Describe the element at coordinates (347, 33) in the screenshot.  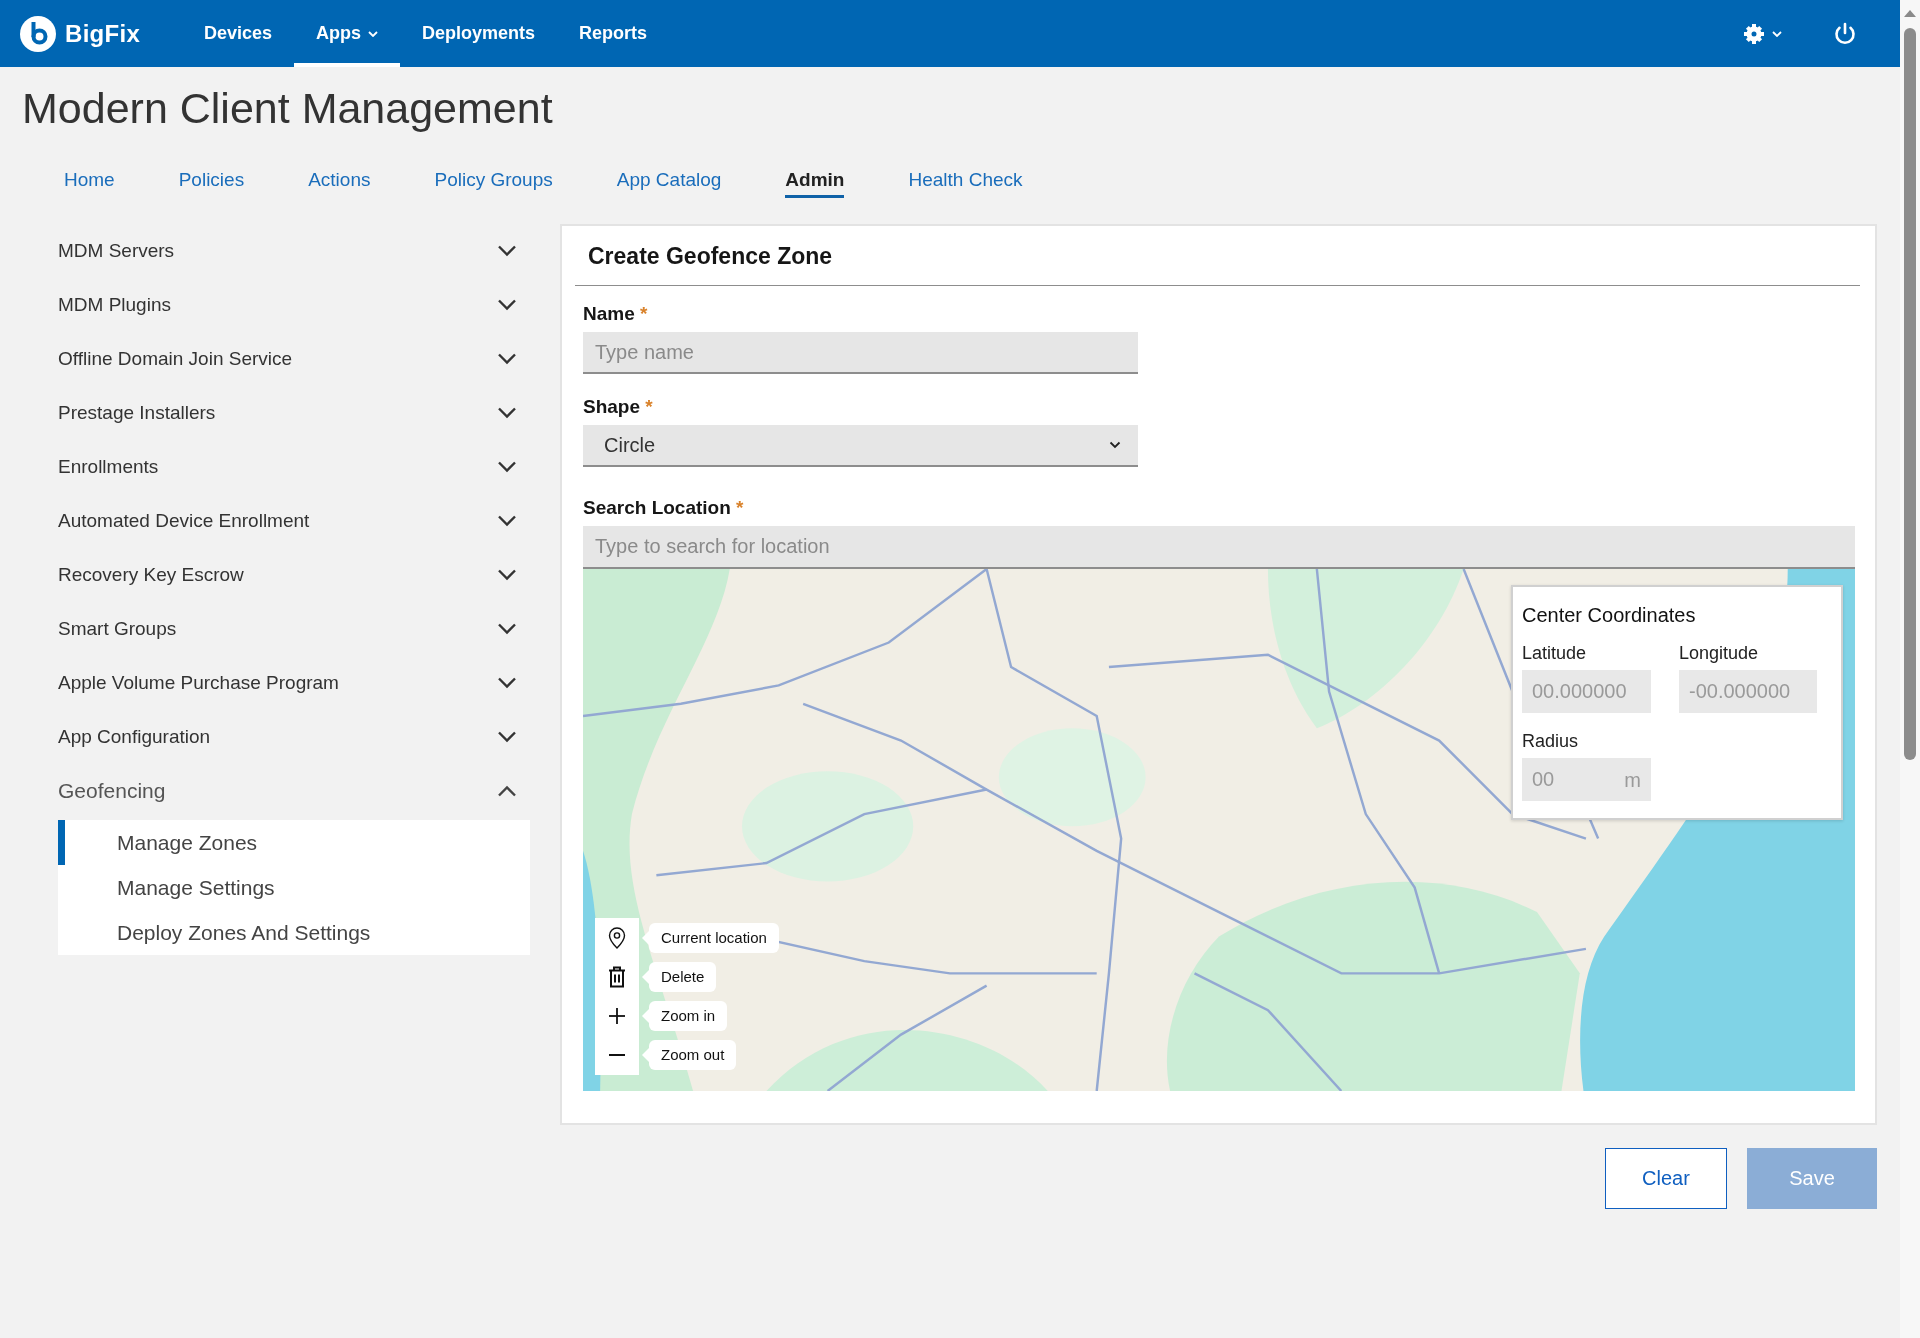
I see `nav-link: Apps` at that location.